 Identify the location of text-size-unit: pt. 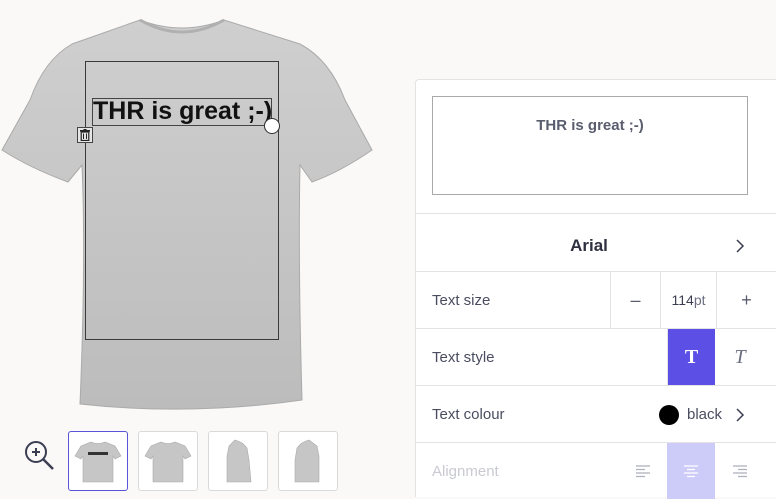
(699, 300).